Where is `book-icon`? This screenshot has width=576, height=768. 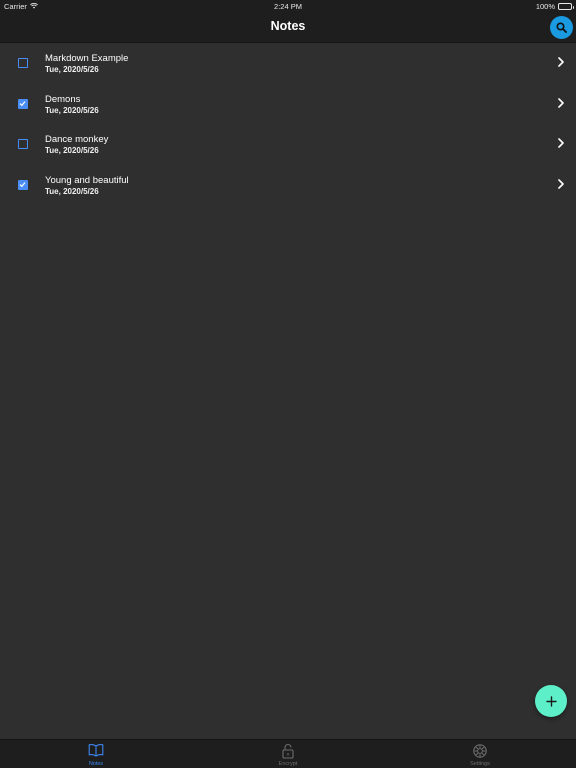 book-icon is located at coordinates (96, 750).